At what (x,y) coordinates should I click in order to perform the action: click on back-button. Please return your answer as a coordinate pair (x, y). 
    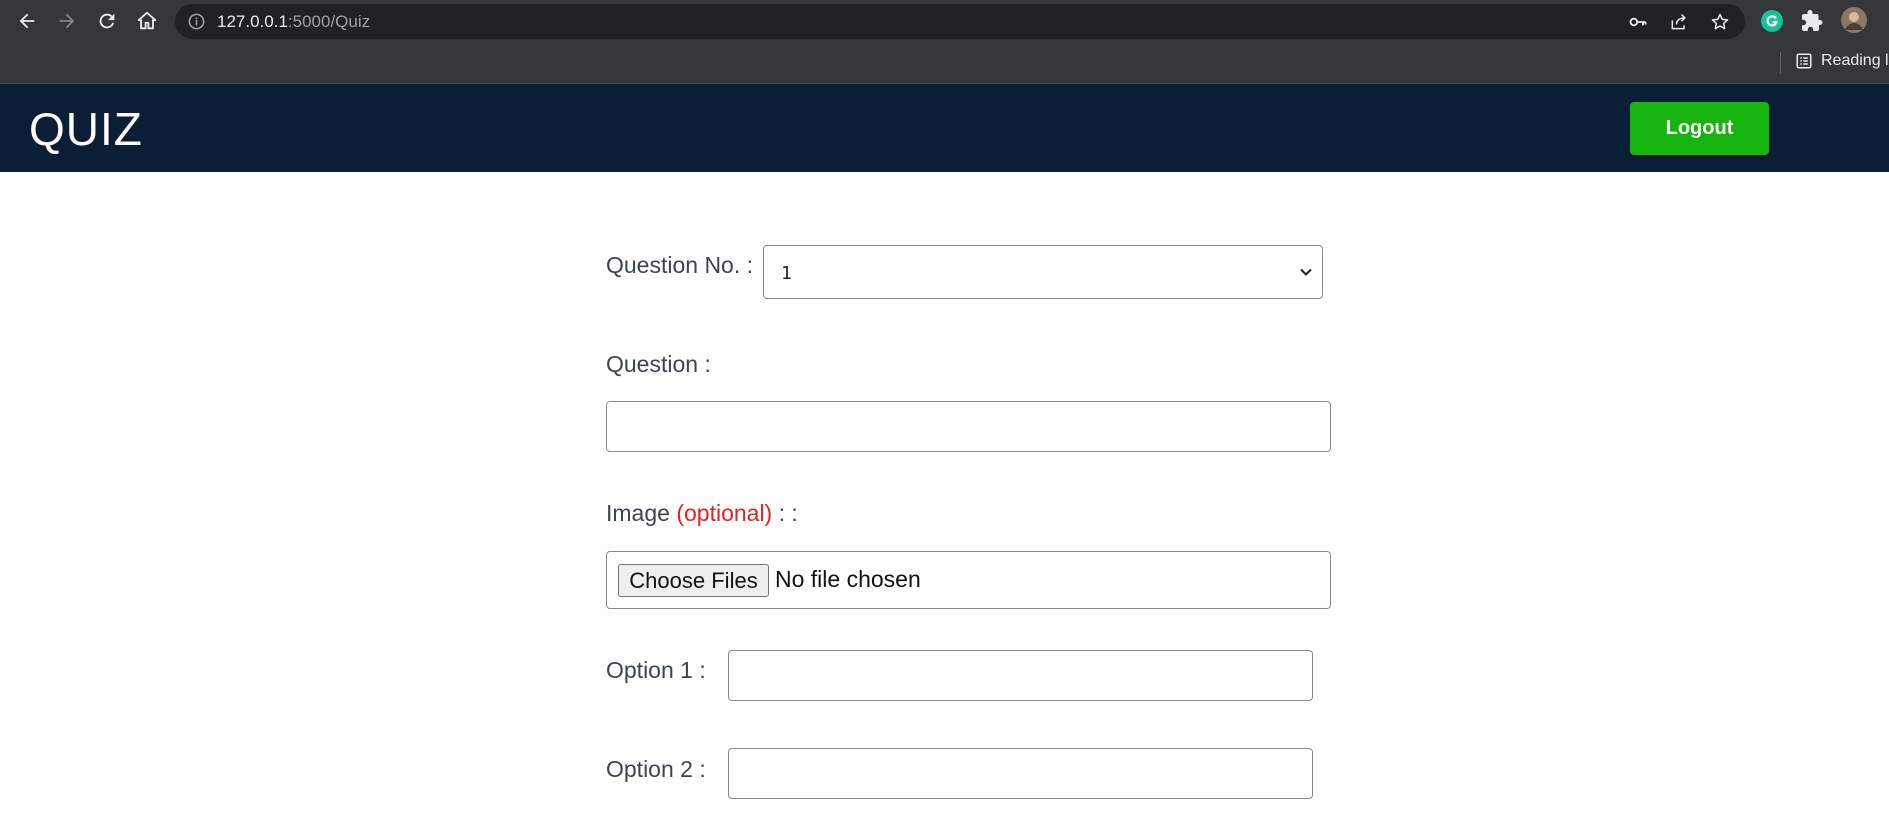
    Looking at the image, I should click on (27, 21).